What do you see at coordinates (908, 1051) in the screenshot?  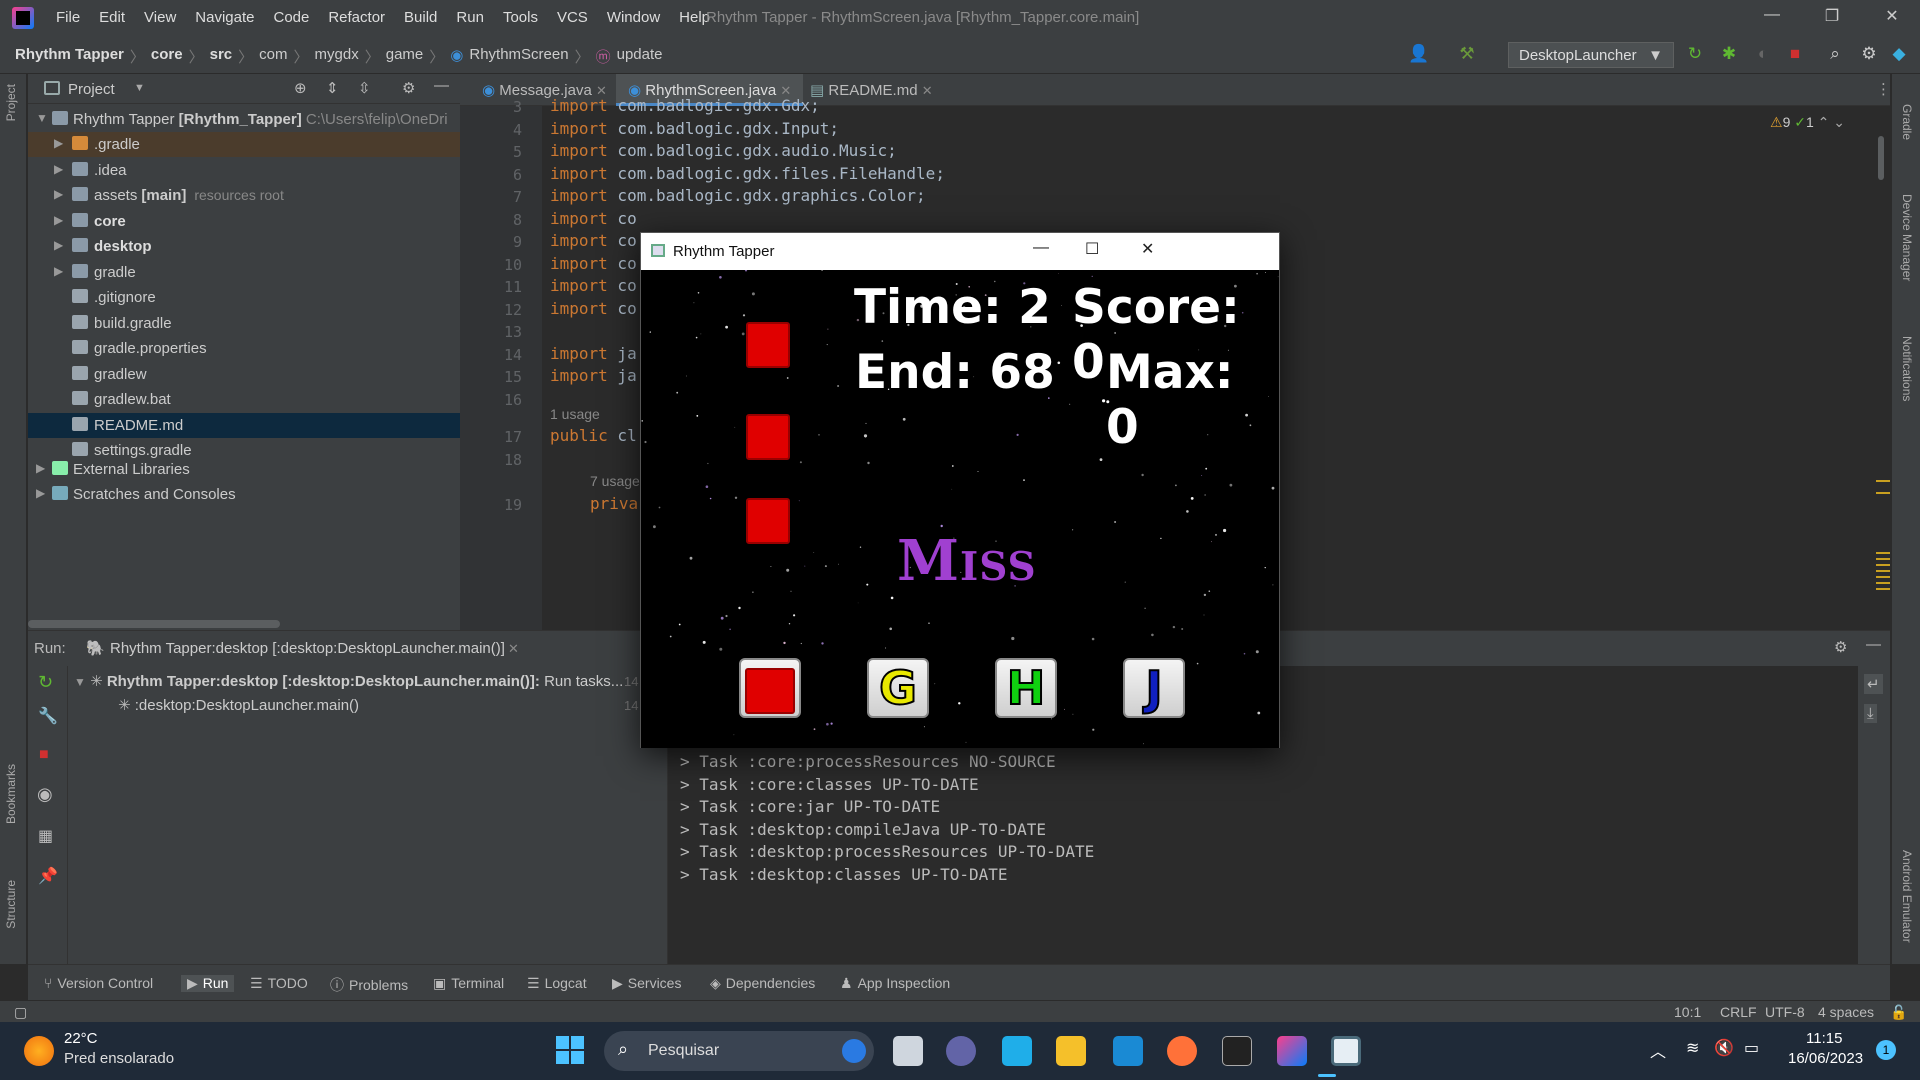 I see `task-view-icon` at bounding box center [908, 1051].